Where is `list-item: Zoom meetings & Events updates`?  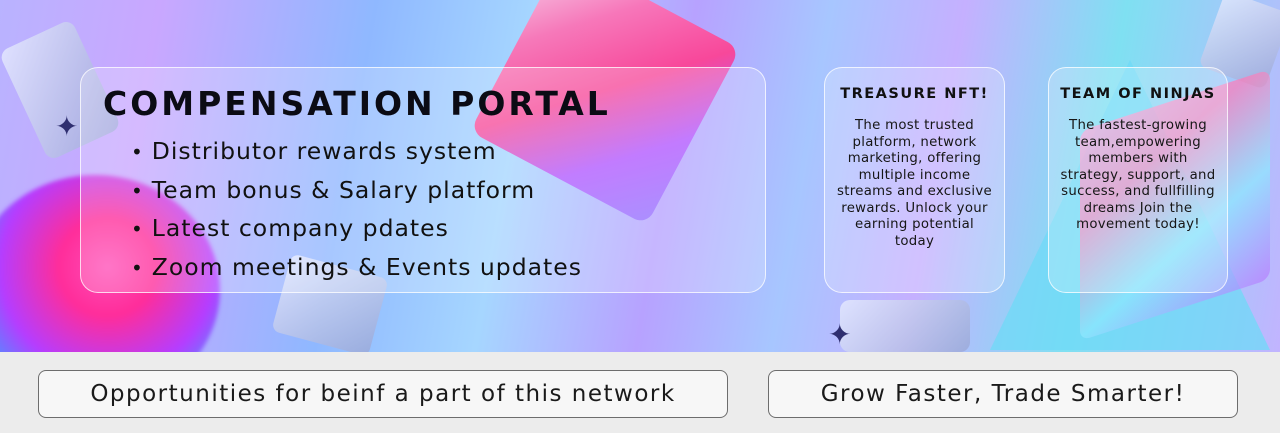 list-item: Zoom meetings & Events updates is located at coordinates (356, 267).